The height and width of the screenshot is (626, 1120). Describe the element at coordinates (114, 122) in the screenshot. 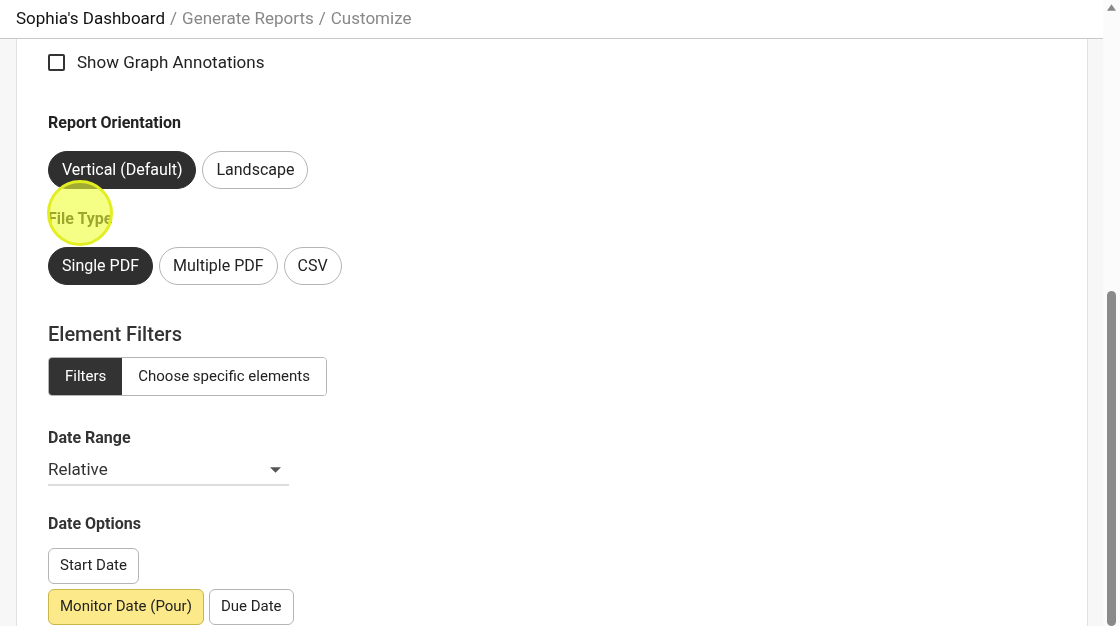

I see `section-title: Report Orientation` at that location.